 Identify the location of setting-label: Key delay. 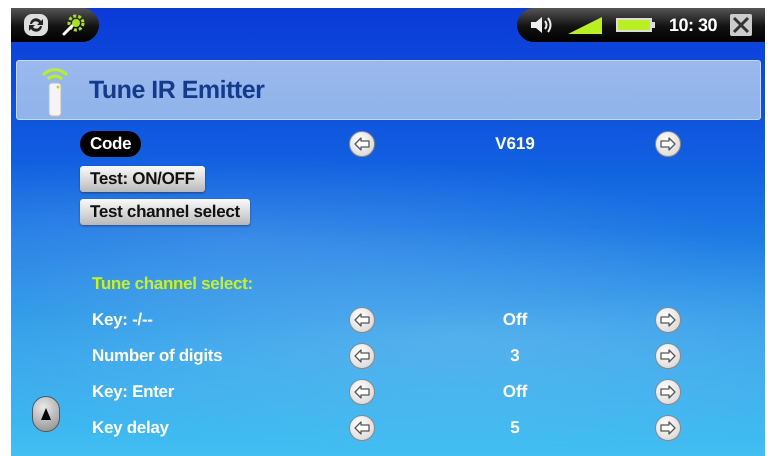
(130, 428).